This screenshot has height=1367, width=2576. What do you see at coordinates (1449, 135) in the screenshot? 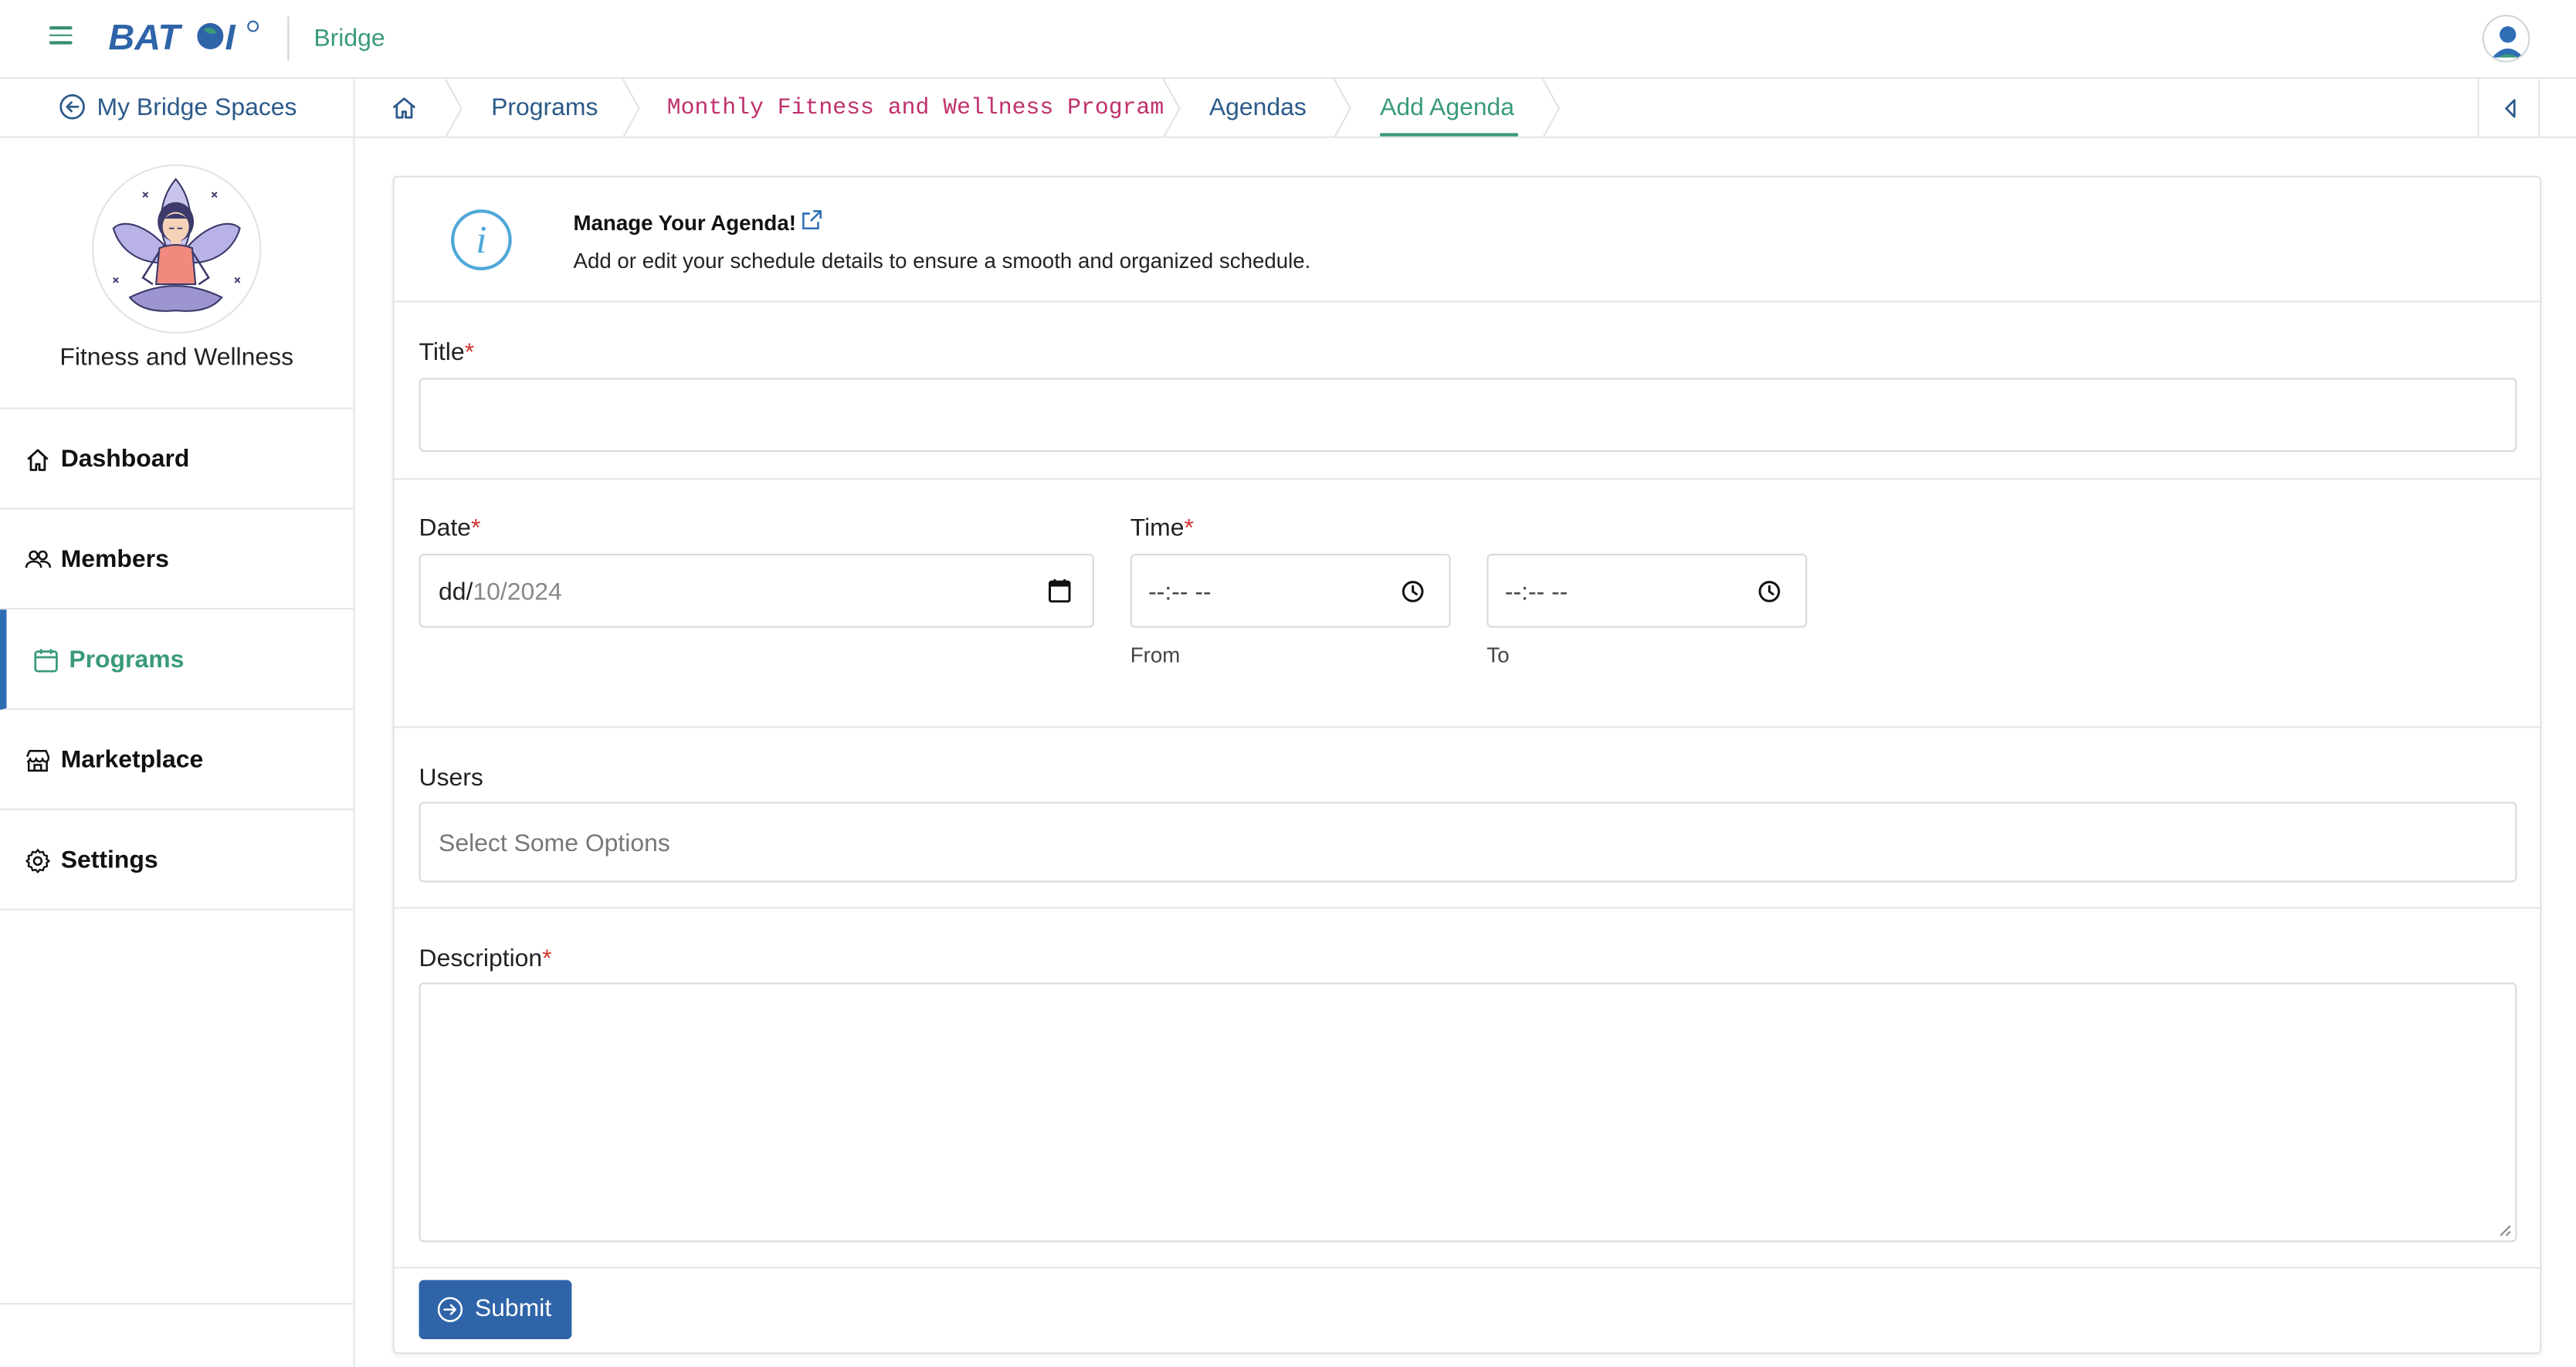
I see `active-breadcrumb-underline` at bounding box center [1449, 135].